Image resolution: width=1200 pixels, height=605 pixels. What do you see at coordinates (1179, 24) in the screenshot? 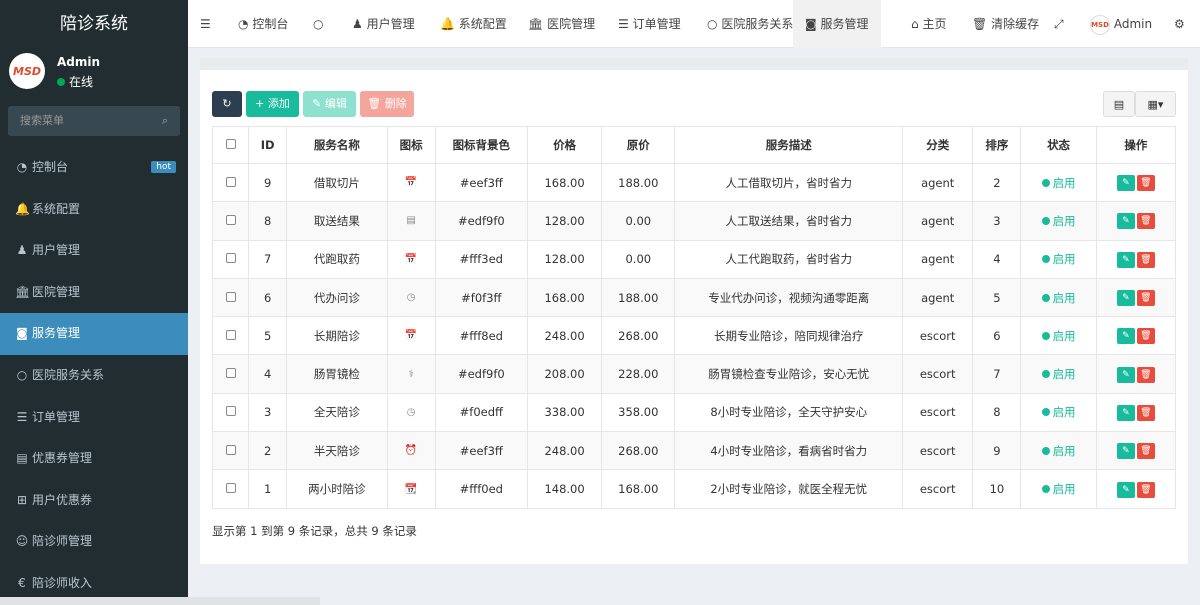
I see `gear-icon: ⚙` at bounding box center [1179, 24].